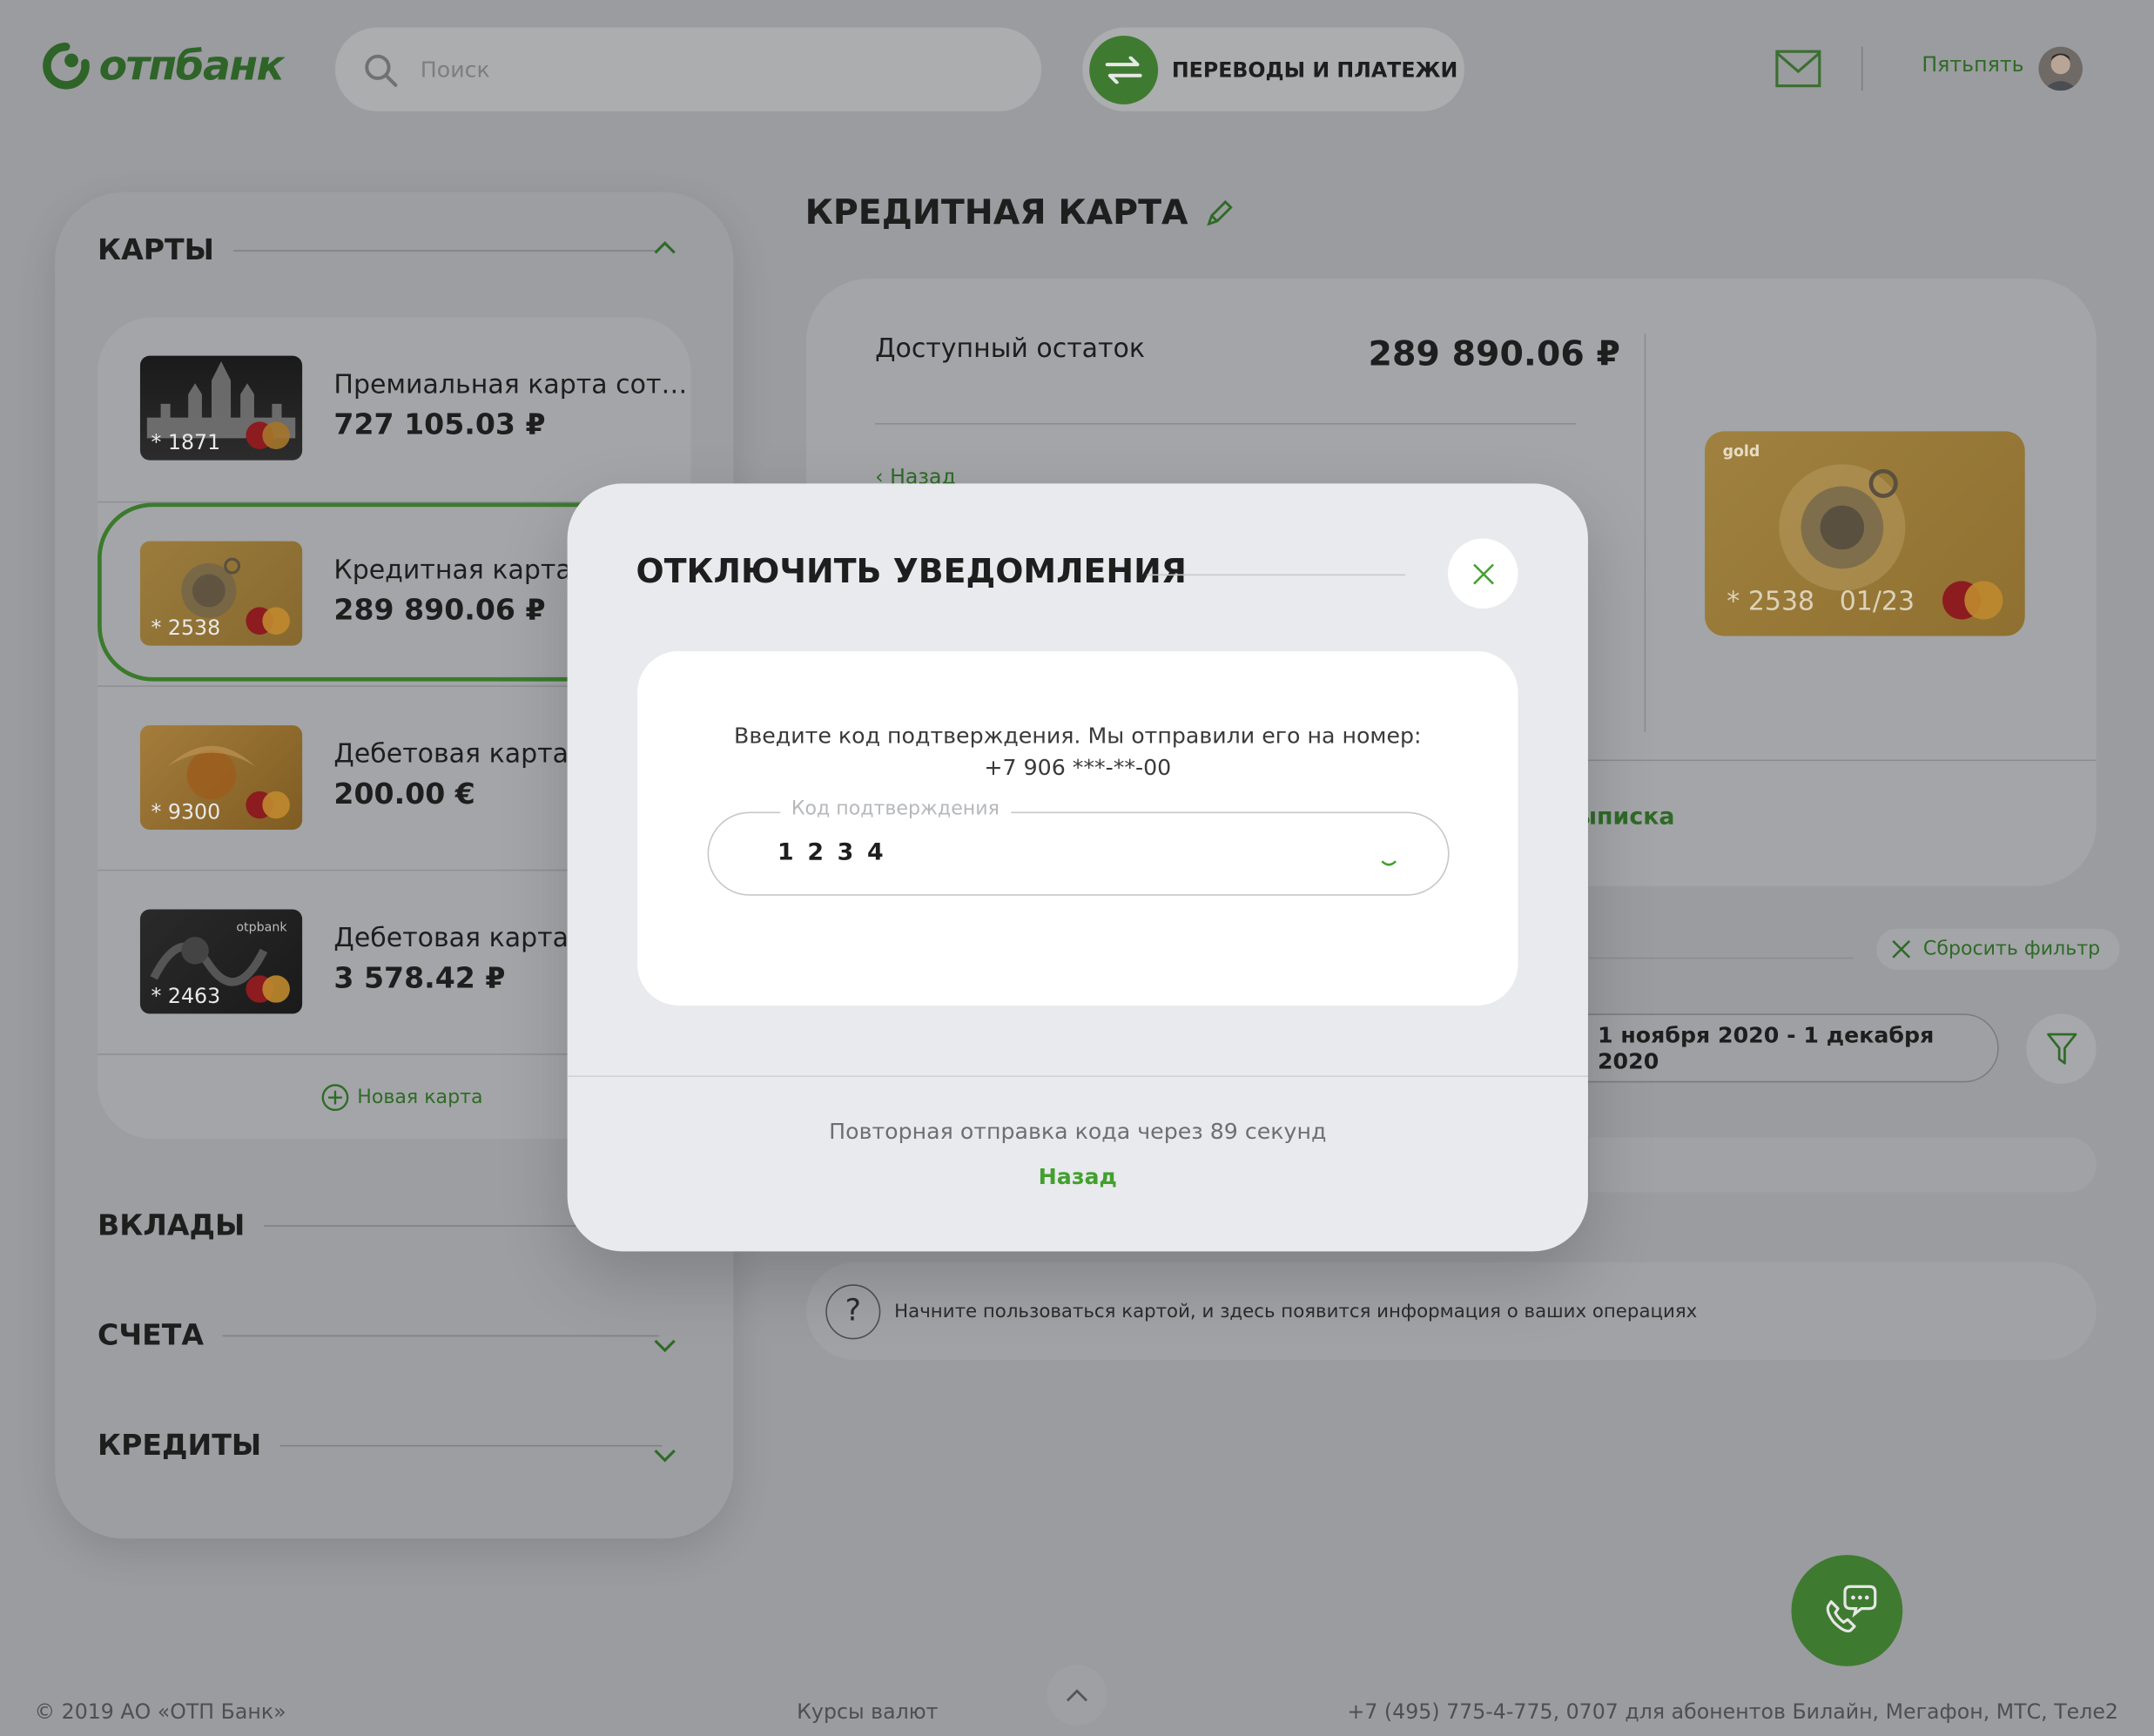 Image resolution: width=2154 pixels, height=1736 pixels. Describe the element at coordinates (172, 1225) in the screenshot. I see `deposits-title: ВКЛАДЫ` at that location.